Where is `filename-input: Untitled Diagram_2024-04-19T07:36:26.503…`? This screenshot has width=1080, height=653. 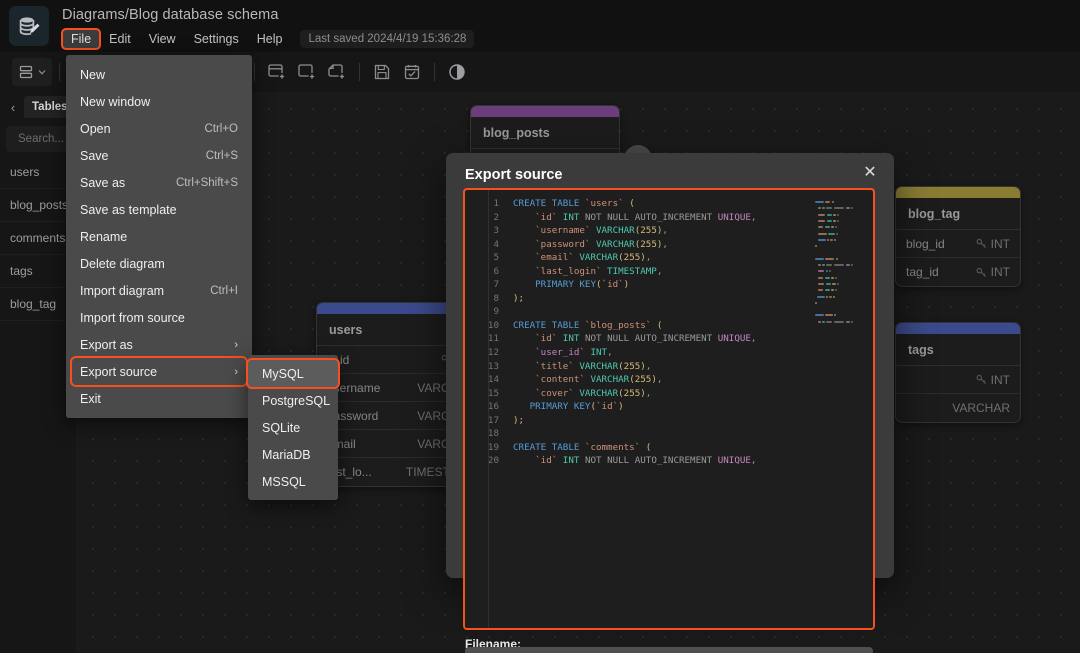 filename-input: Untitled Diagram_2024-04-19T07:36:26.503… is located at coordinates (669, 650).